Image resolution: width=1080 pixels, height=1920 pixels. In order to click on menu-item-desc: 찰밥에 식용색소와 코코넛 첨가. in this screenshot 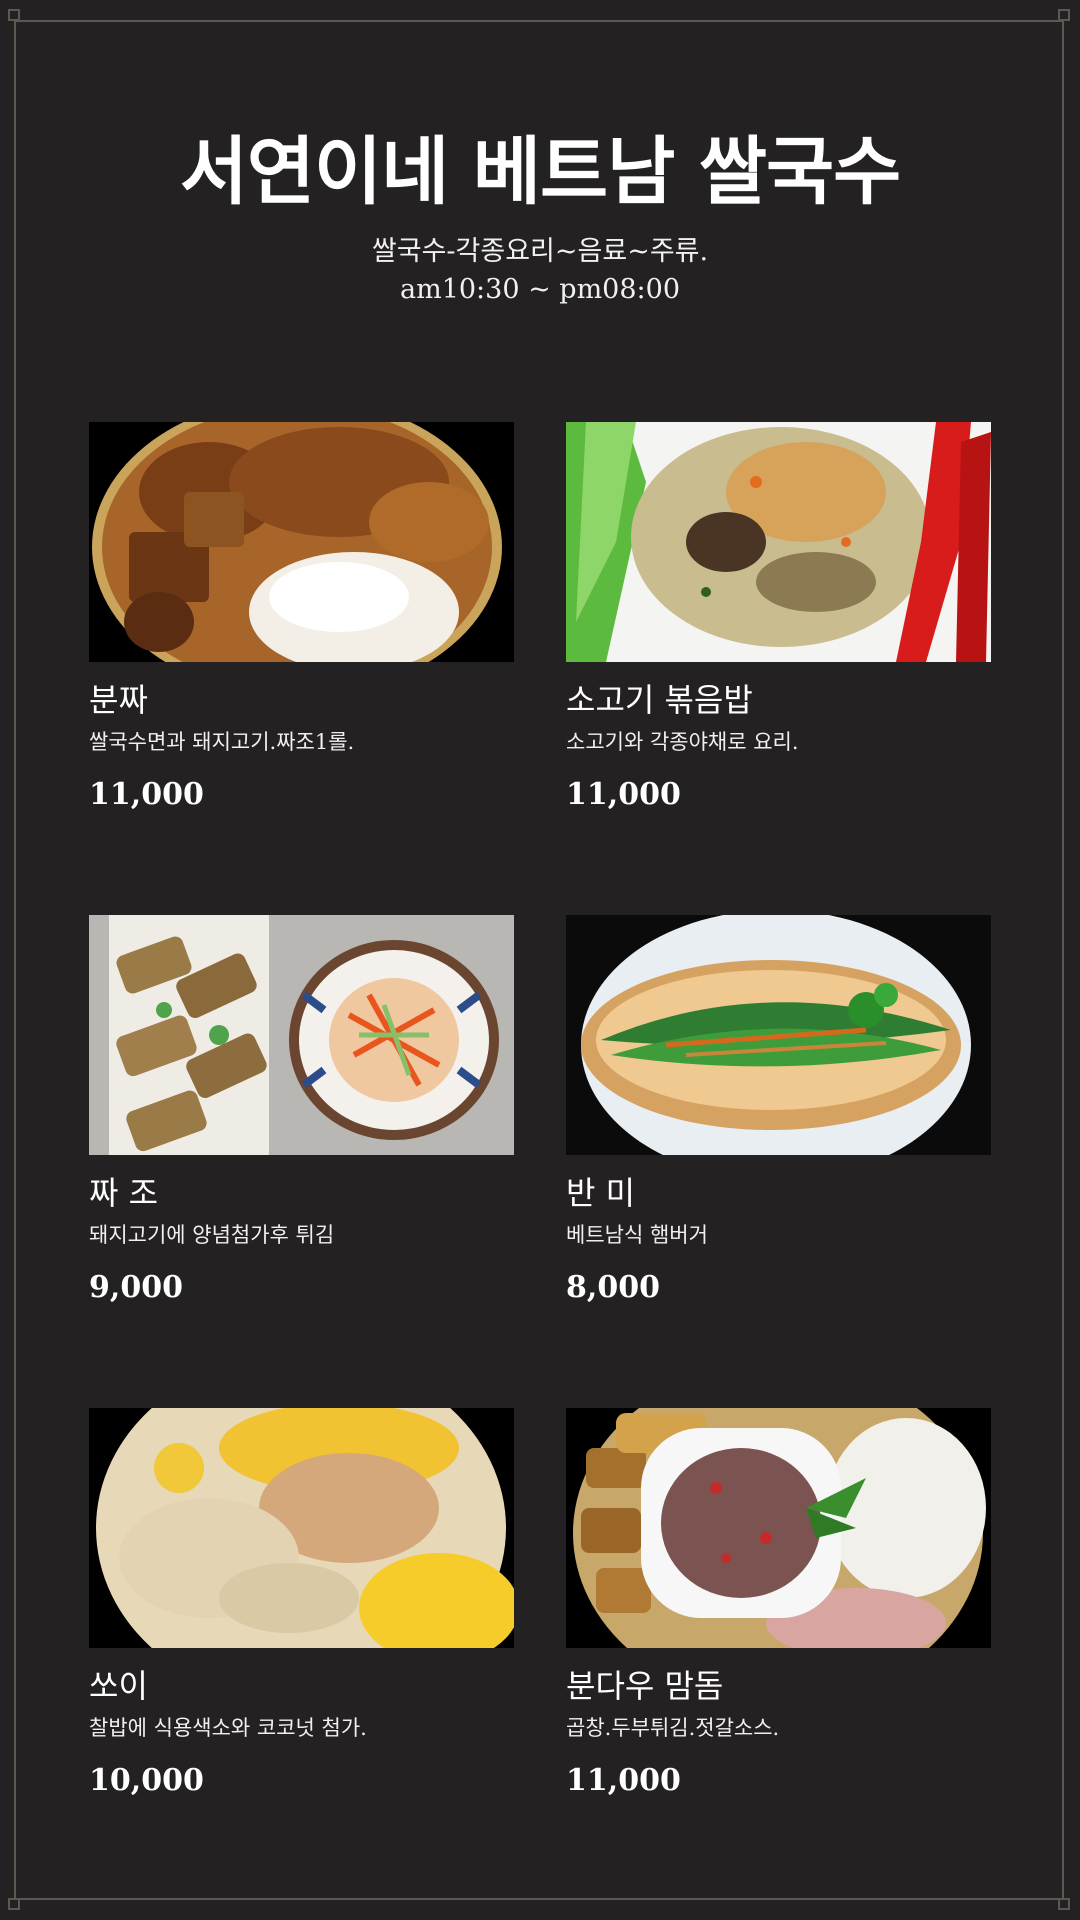, I will do `click(228, 1728)`.